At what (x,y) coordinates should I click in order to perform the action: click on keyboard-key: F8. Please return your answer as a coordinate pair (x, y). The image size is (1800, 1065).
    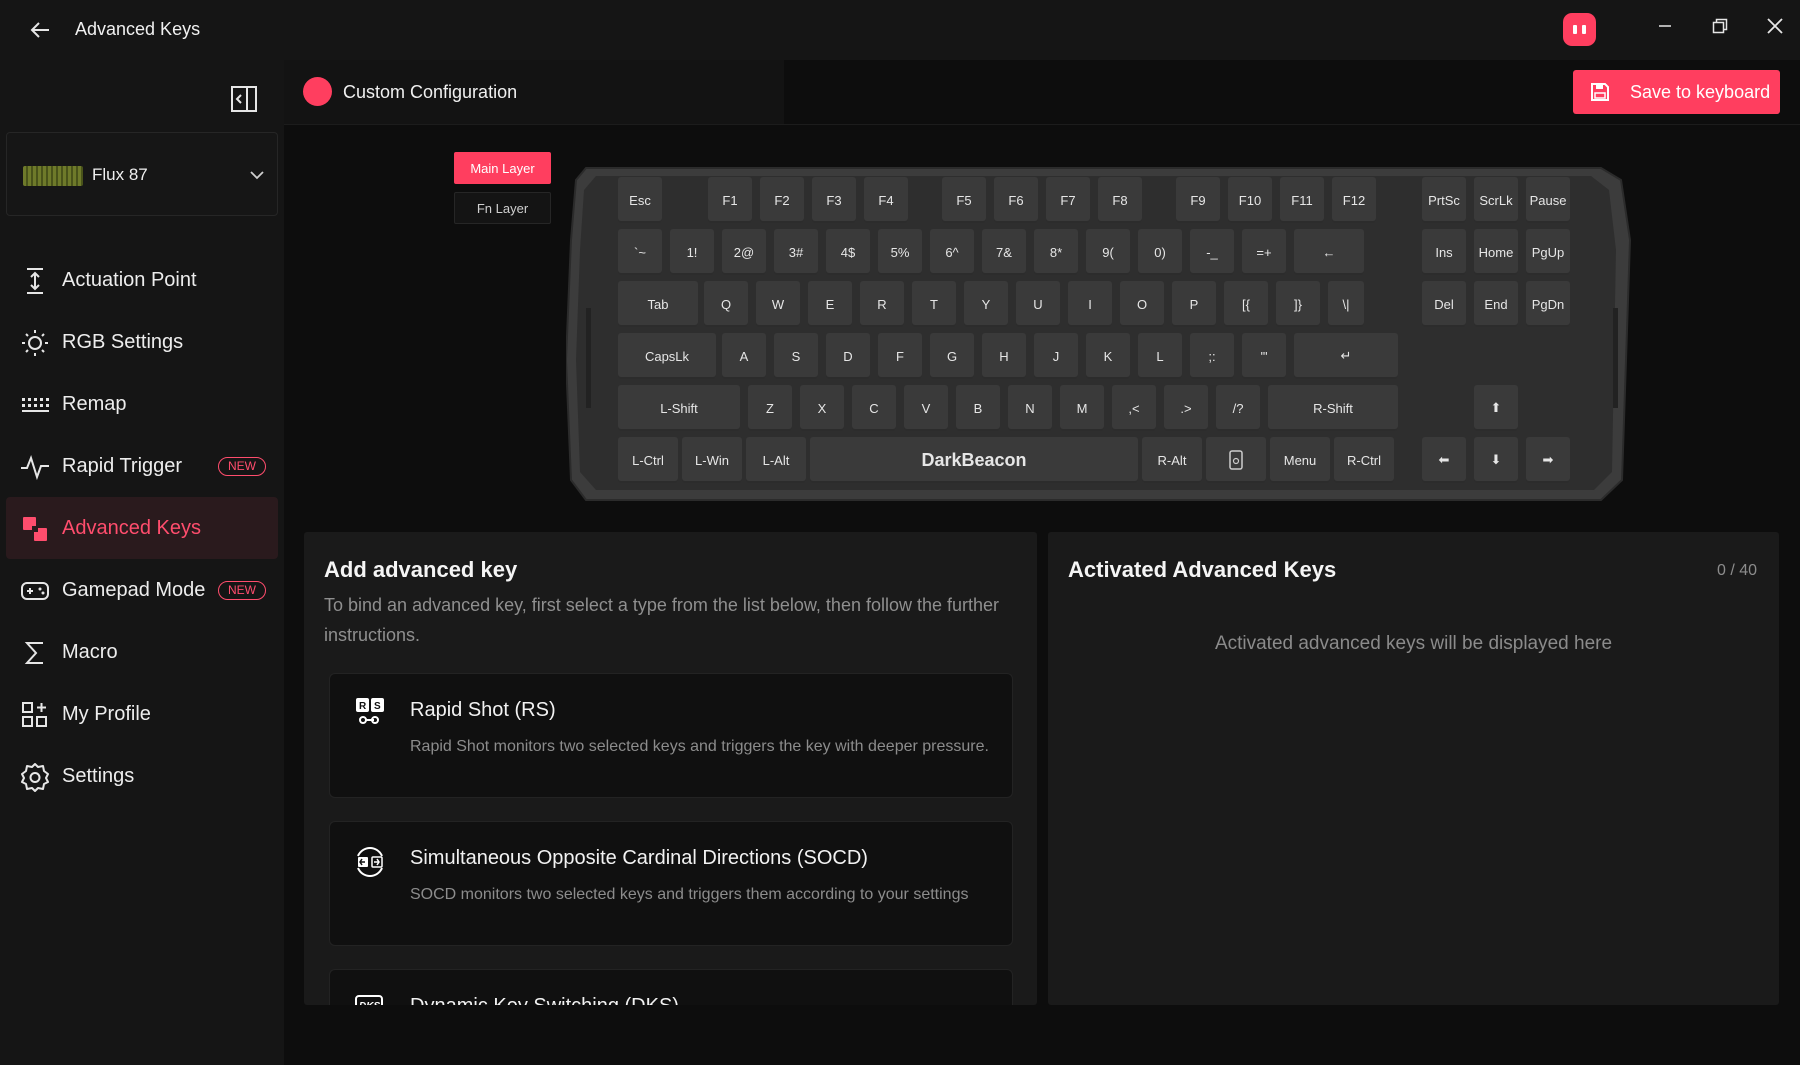
    Looking at the image, I should click on (1120, 200).